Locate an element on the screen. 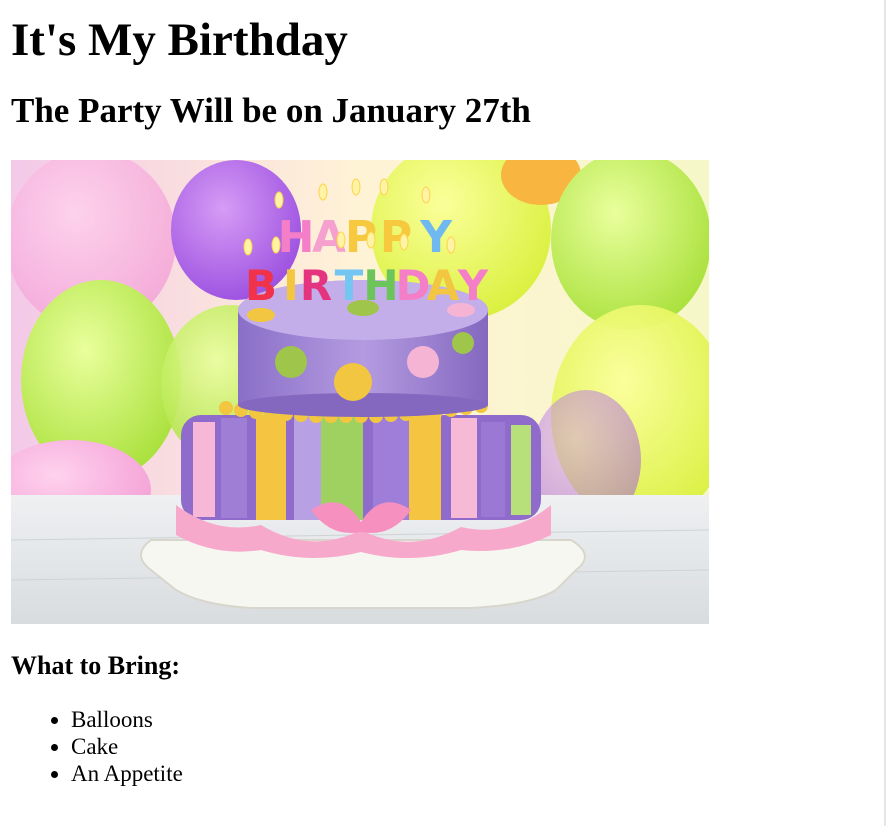 This screenshot has width=886, height=826. svg-text: I is located at coordinates (291, 285).